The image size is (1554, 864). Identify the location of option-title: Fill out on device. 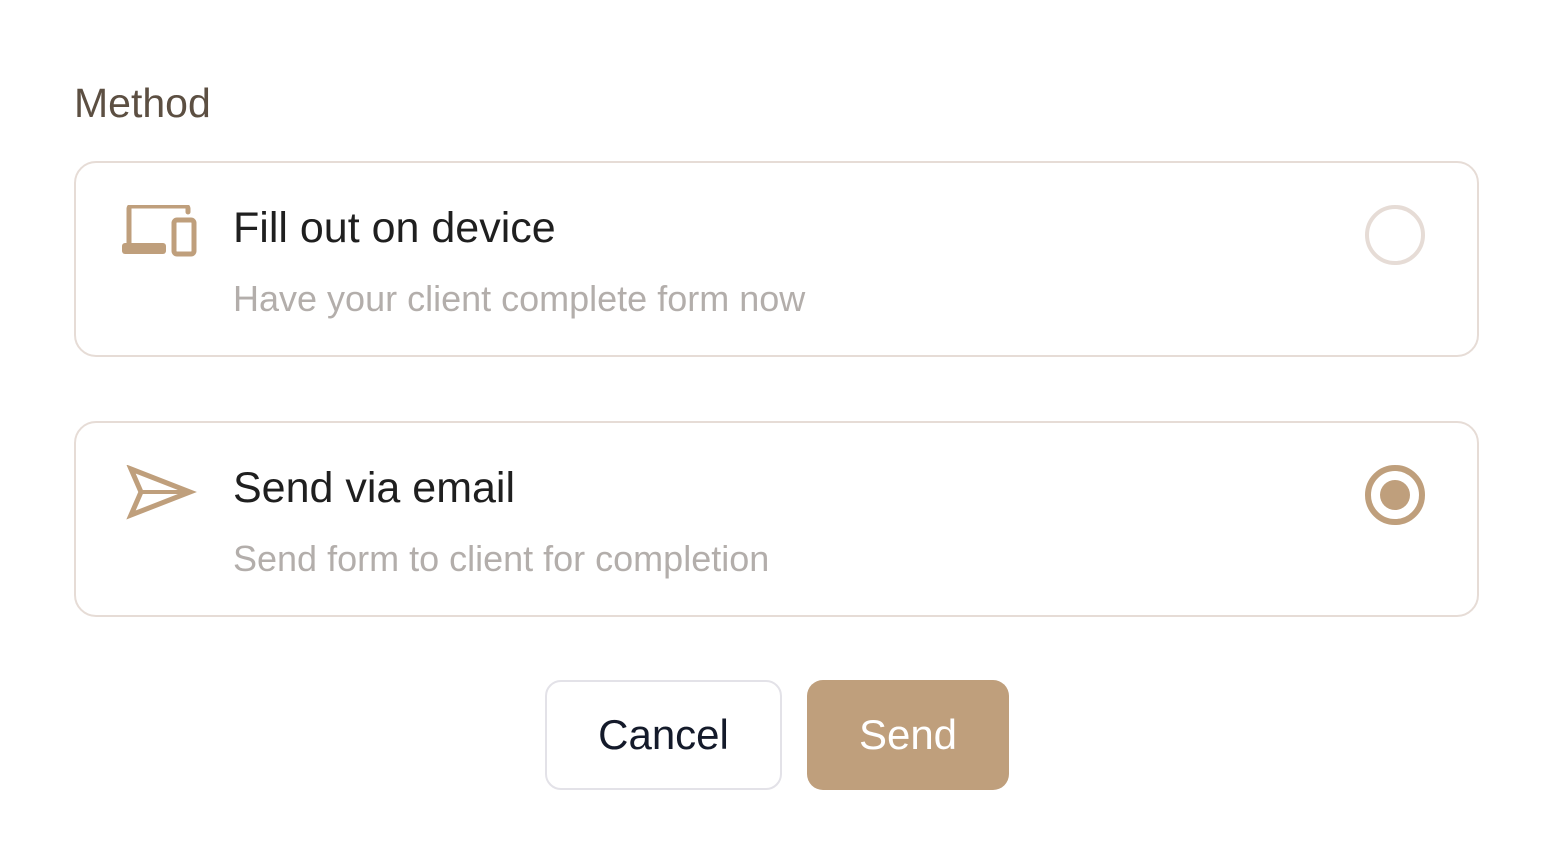
(394, 228).